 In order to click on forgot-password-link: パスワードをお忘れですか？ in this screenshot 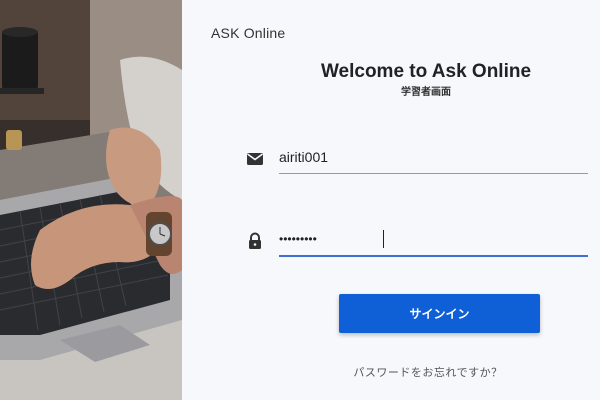, I will do `click(391, 372)`.